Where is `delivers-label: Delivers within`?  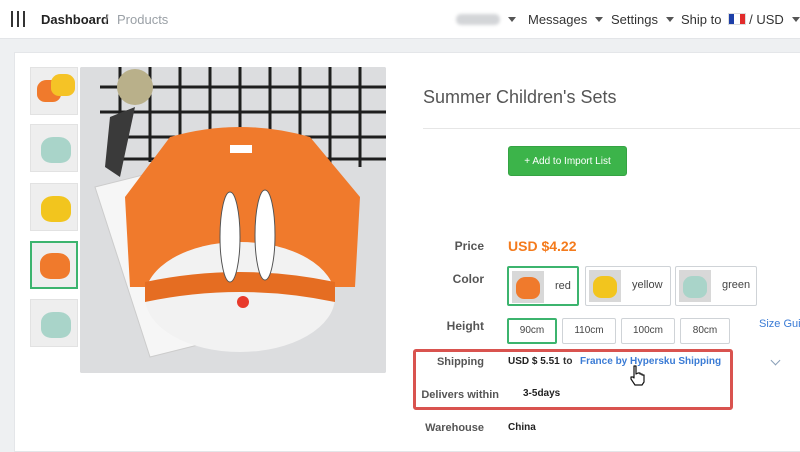
delivers-label: Delivers within is located at coordinates (460, 395).